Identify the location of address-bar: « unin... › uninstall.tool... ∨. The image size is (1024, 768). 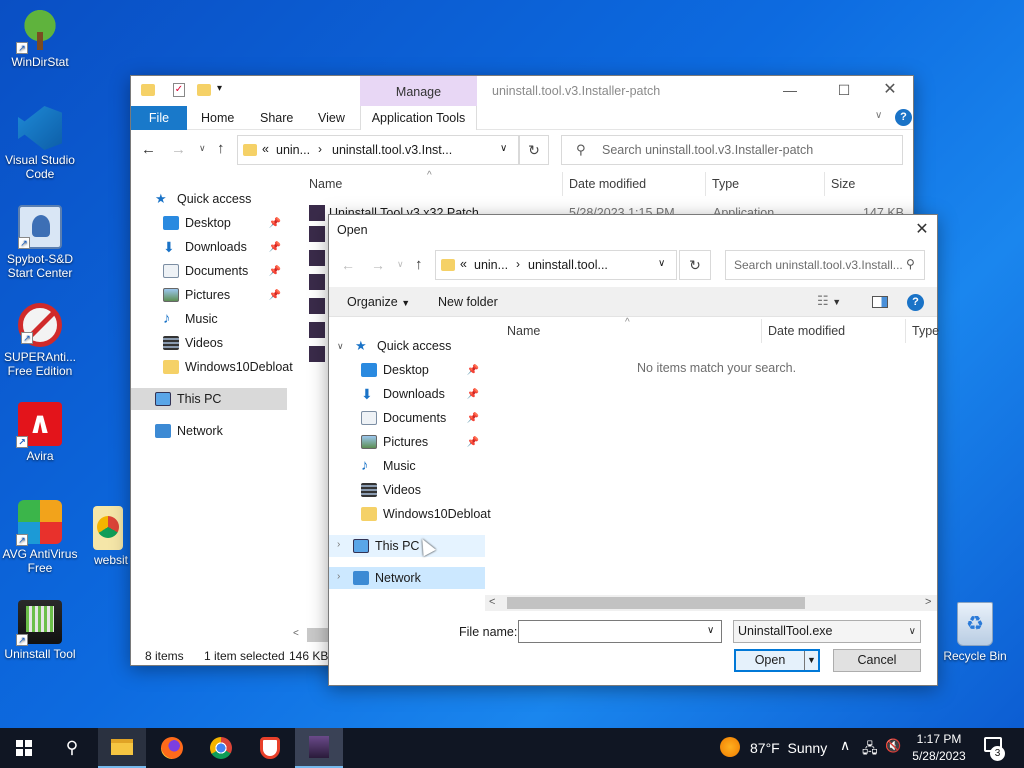
(556, 265).